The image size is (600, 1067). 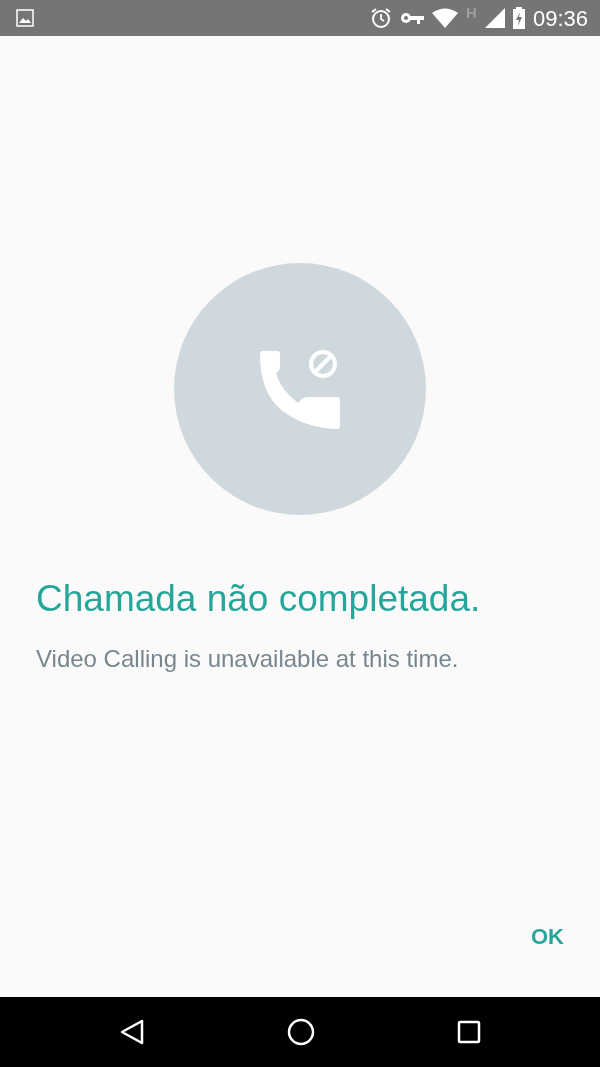 What do you see at coordinates (547, 936) in the screenshot?
I see `ok-button: OK` at bounding box center [547, 936].